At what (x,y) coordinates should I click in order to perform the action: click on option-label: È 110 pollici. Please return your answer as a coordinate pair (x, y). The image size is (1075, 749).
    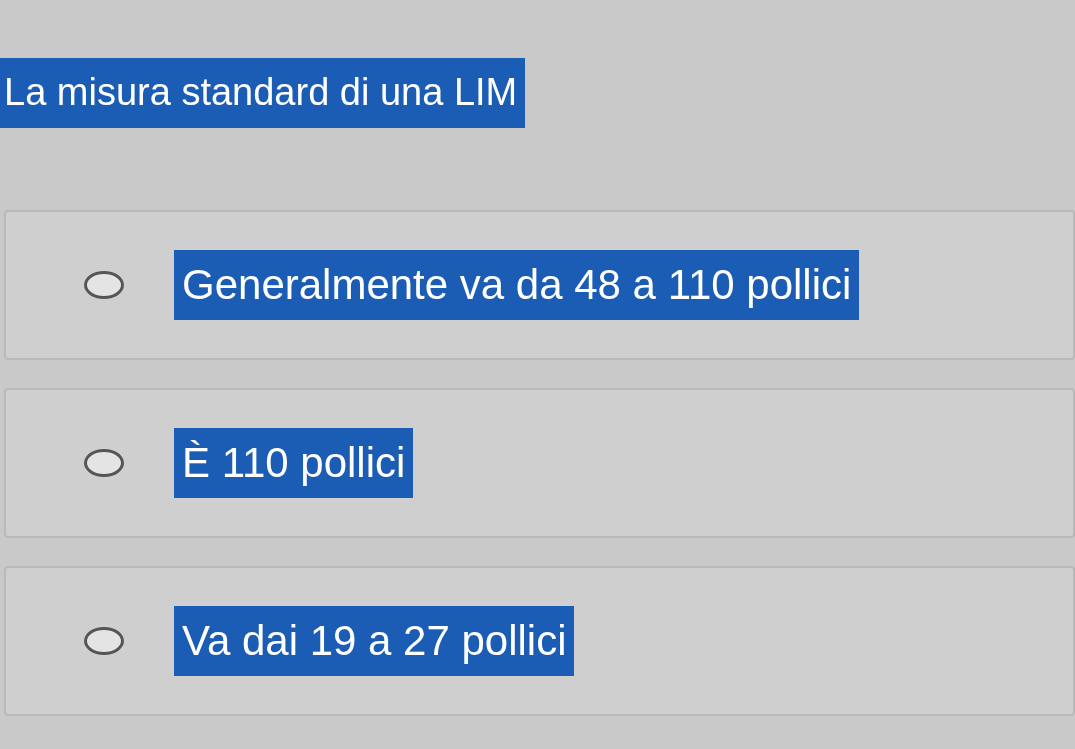
    Looking at the image, I should click on (294, 462).